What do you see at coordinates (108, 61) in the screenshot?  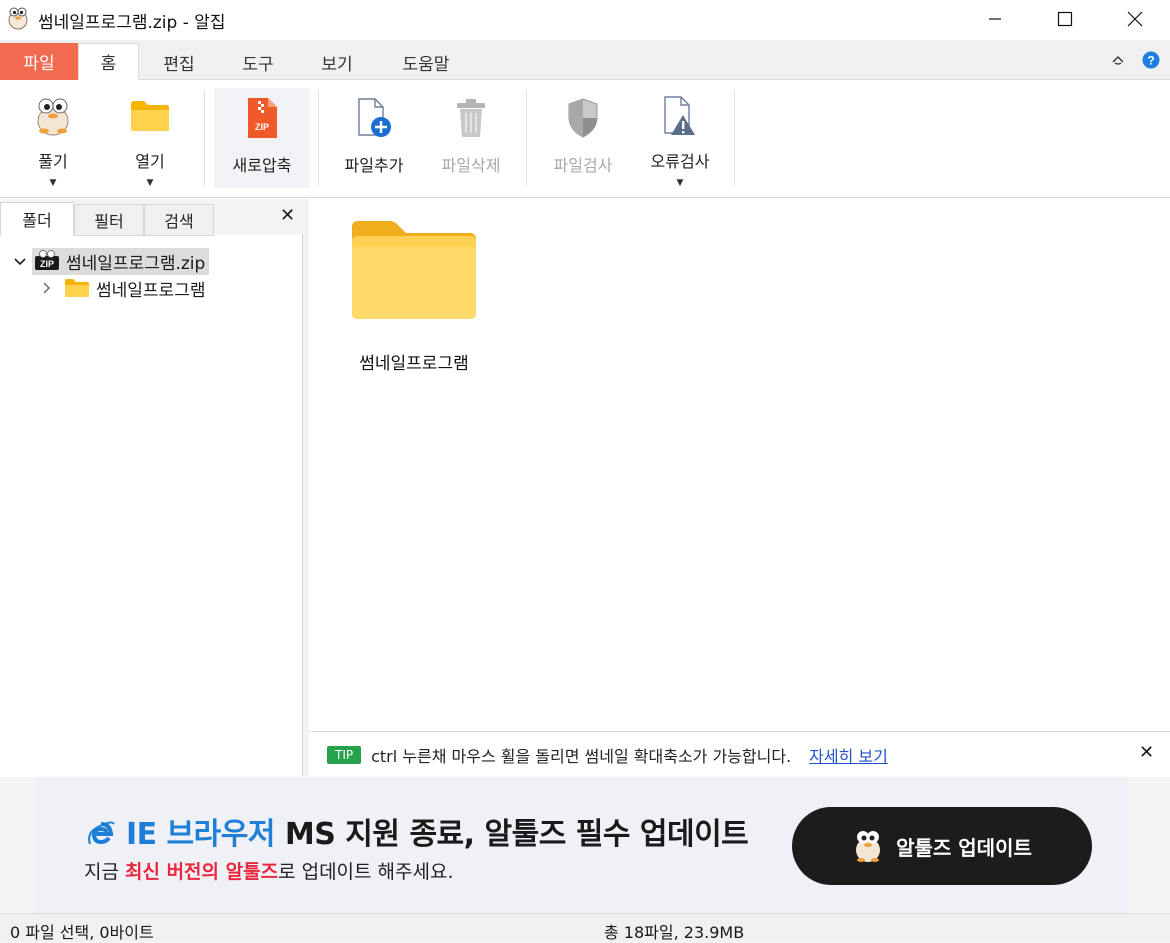 I see `tab-home: 홈` at bounding box center [108, 61].